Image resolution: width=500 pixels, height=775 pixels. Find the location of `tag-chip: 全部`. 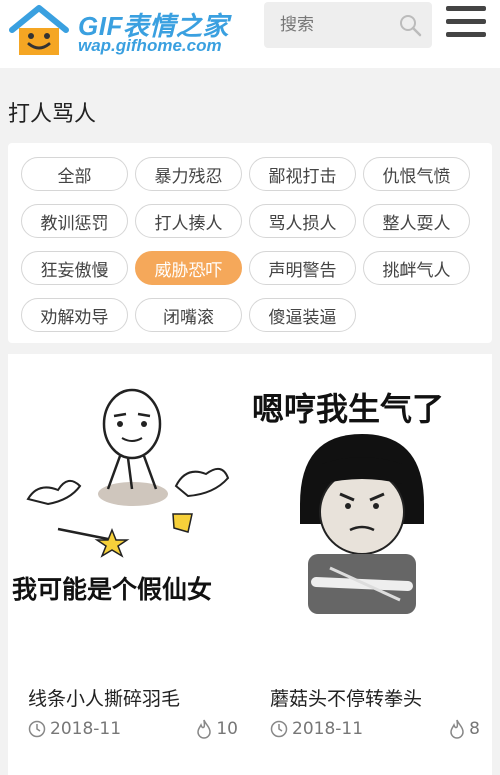

tag-chip: 全部 is located at coordinates (74, 174).